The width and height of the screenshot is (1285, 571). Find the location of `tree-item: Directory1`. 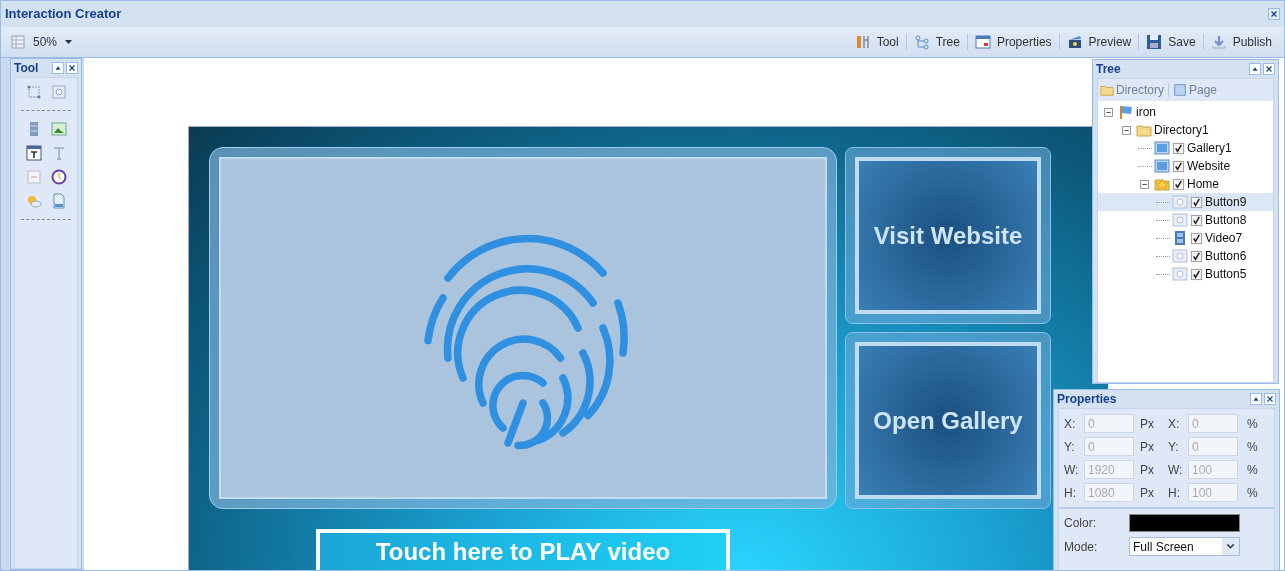

tree-item: Directory1 is located at coordinates (1185, 130).